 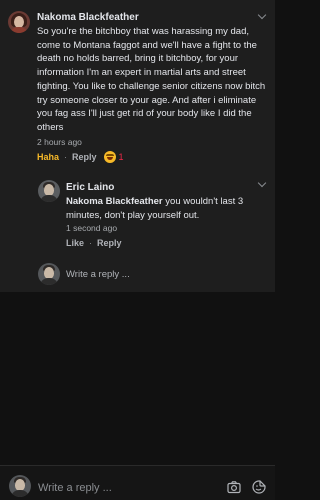 I want to click on haha-reaction-button: Haha, so click(x=48, y=157).